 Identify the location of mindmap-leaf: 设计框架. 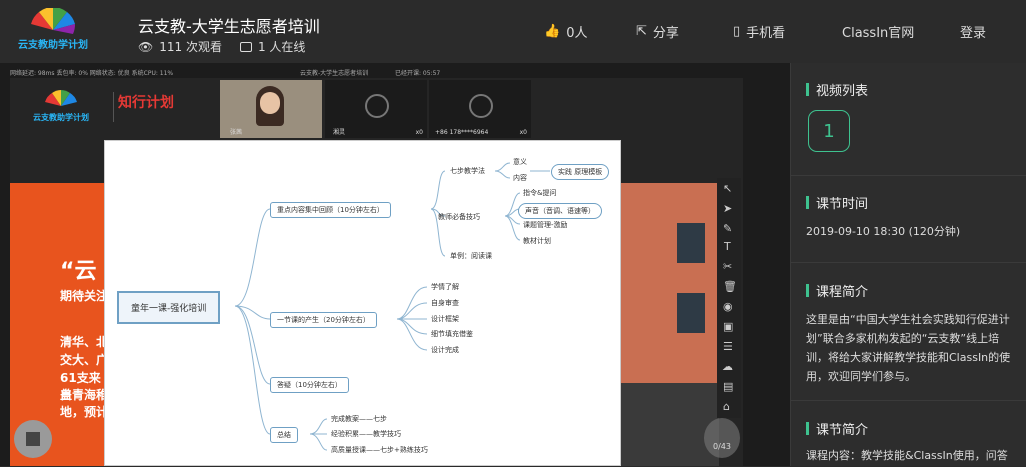
(445, 319).